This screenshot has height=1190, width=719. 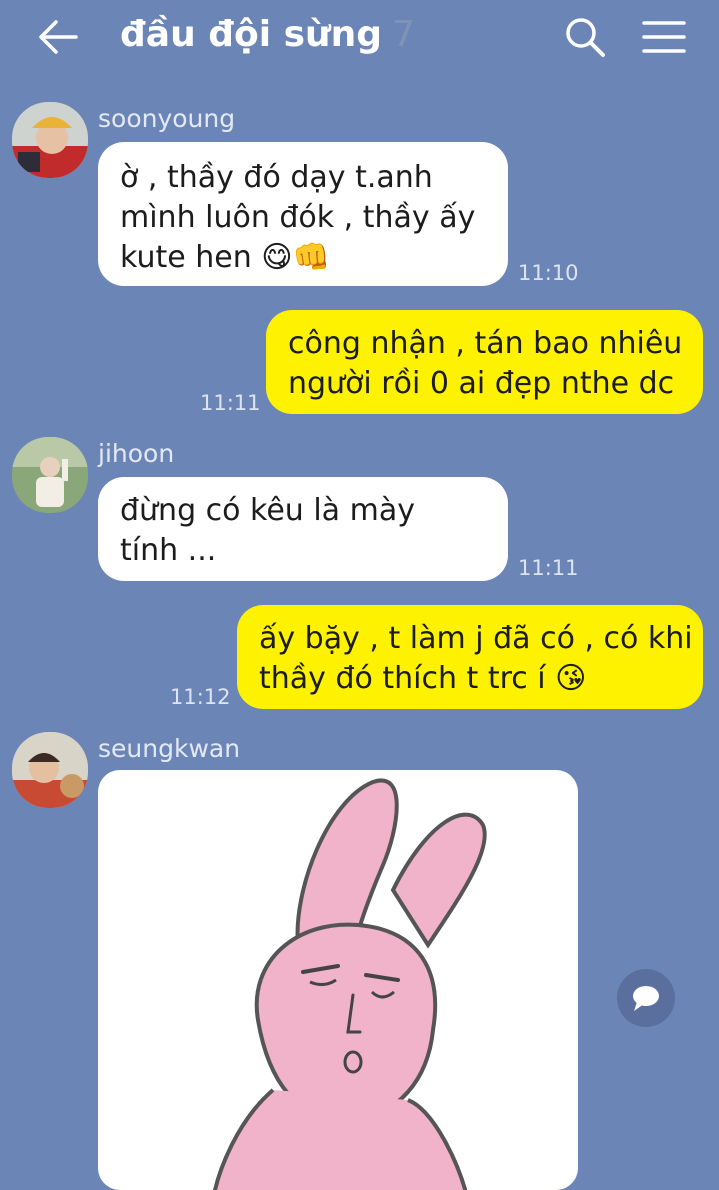 I want to click on message-line: thầy đó thích t trc í 😘, so click(x=423, y=678).